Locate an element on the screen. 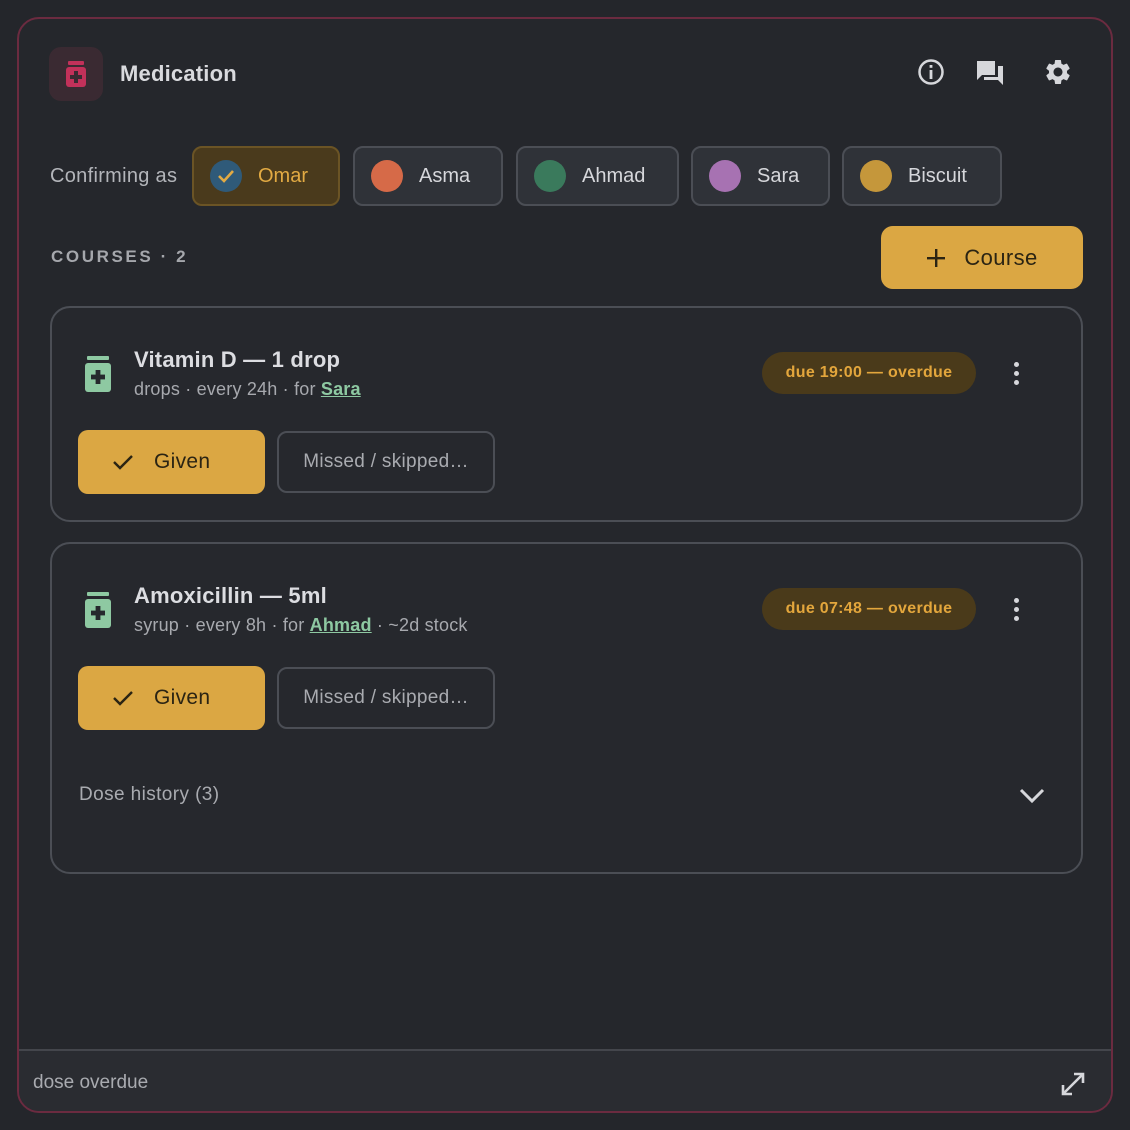 This screenshot has width=1130, height=1130. info-icon is located at coordinates (931, 72).